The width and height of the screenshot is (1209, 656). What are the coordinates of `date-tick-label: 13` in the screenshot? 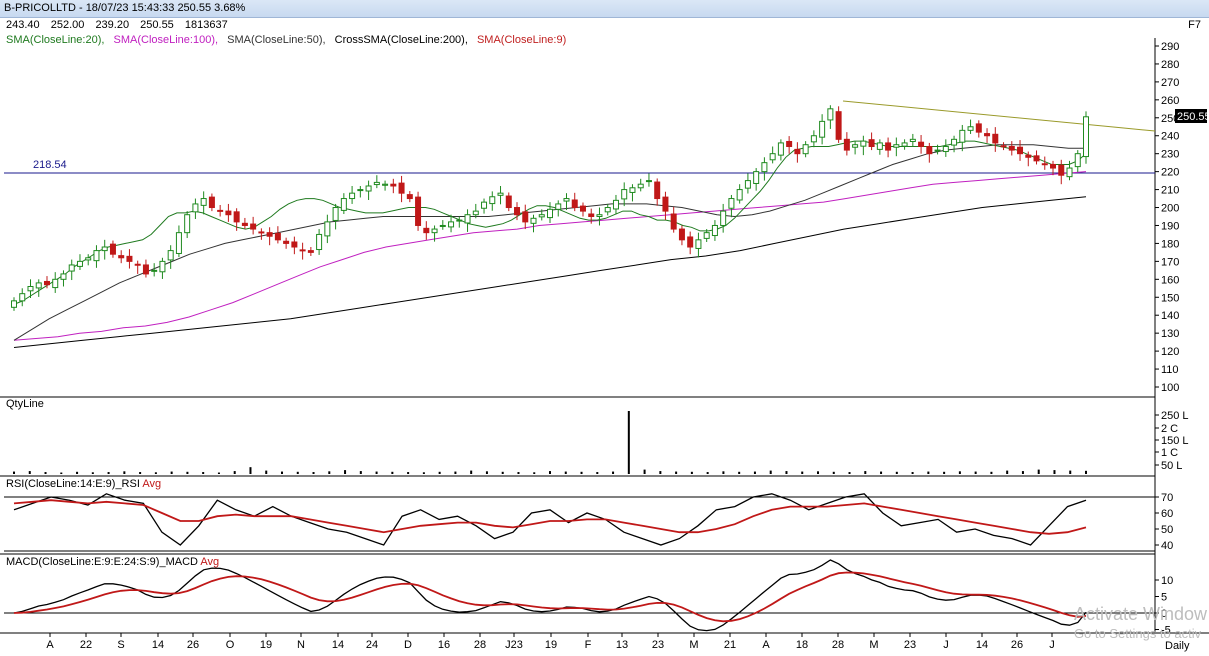 It's located at (622, 645).